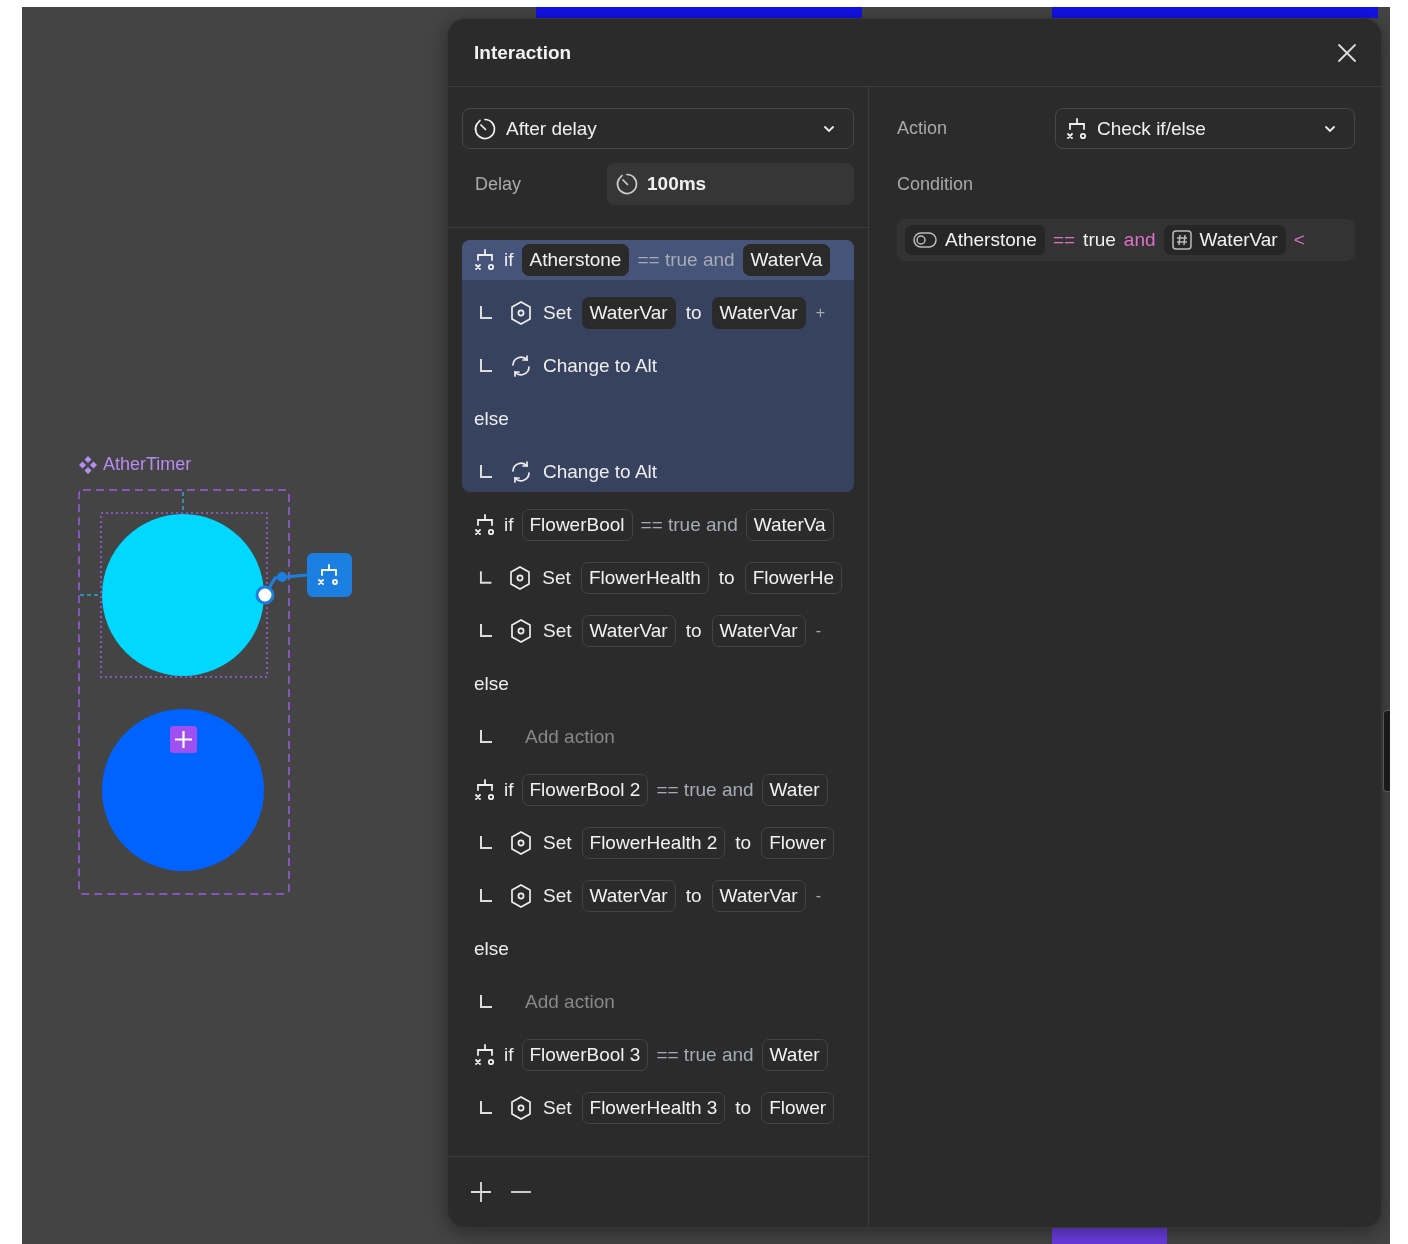 Image resolution: width=1408 pixels, height=1244 pixels. Describe the element at coordinates (730, 184) in the screenshot. I see `delay-field: 100ms` at that location.